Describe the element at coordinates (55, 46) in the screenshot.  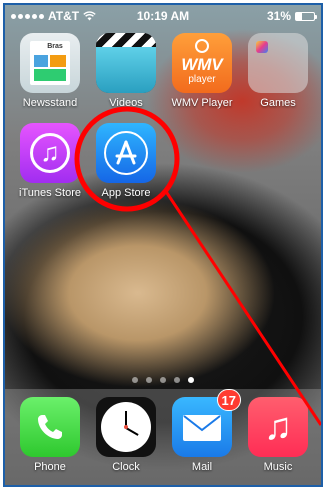
I see `newsstand-icon-text: Bras` at that location.